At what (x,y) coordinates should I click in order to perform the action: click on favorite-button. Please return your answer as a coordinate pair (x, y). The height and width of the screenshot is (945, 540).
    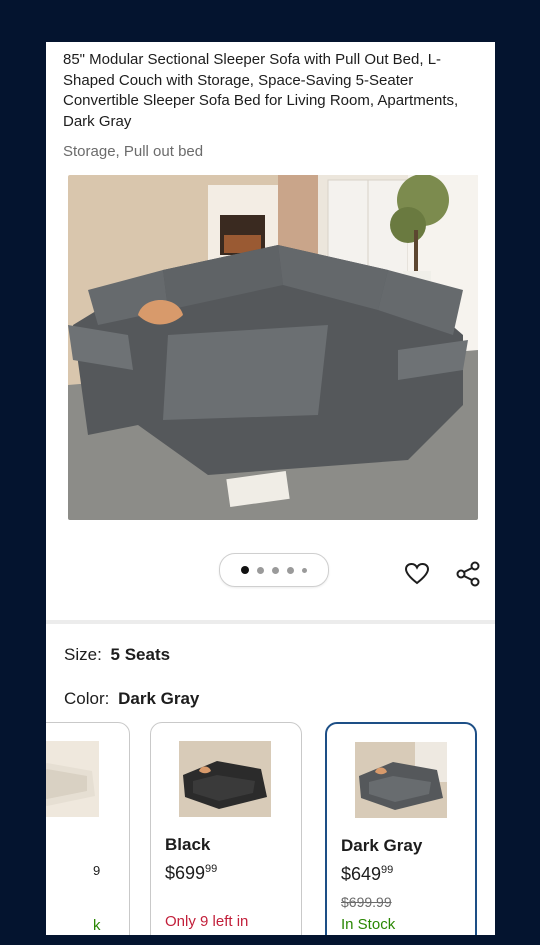
    Looking at the image, I should click on (417, 574).